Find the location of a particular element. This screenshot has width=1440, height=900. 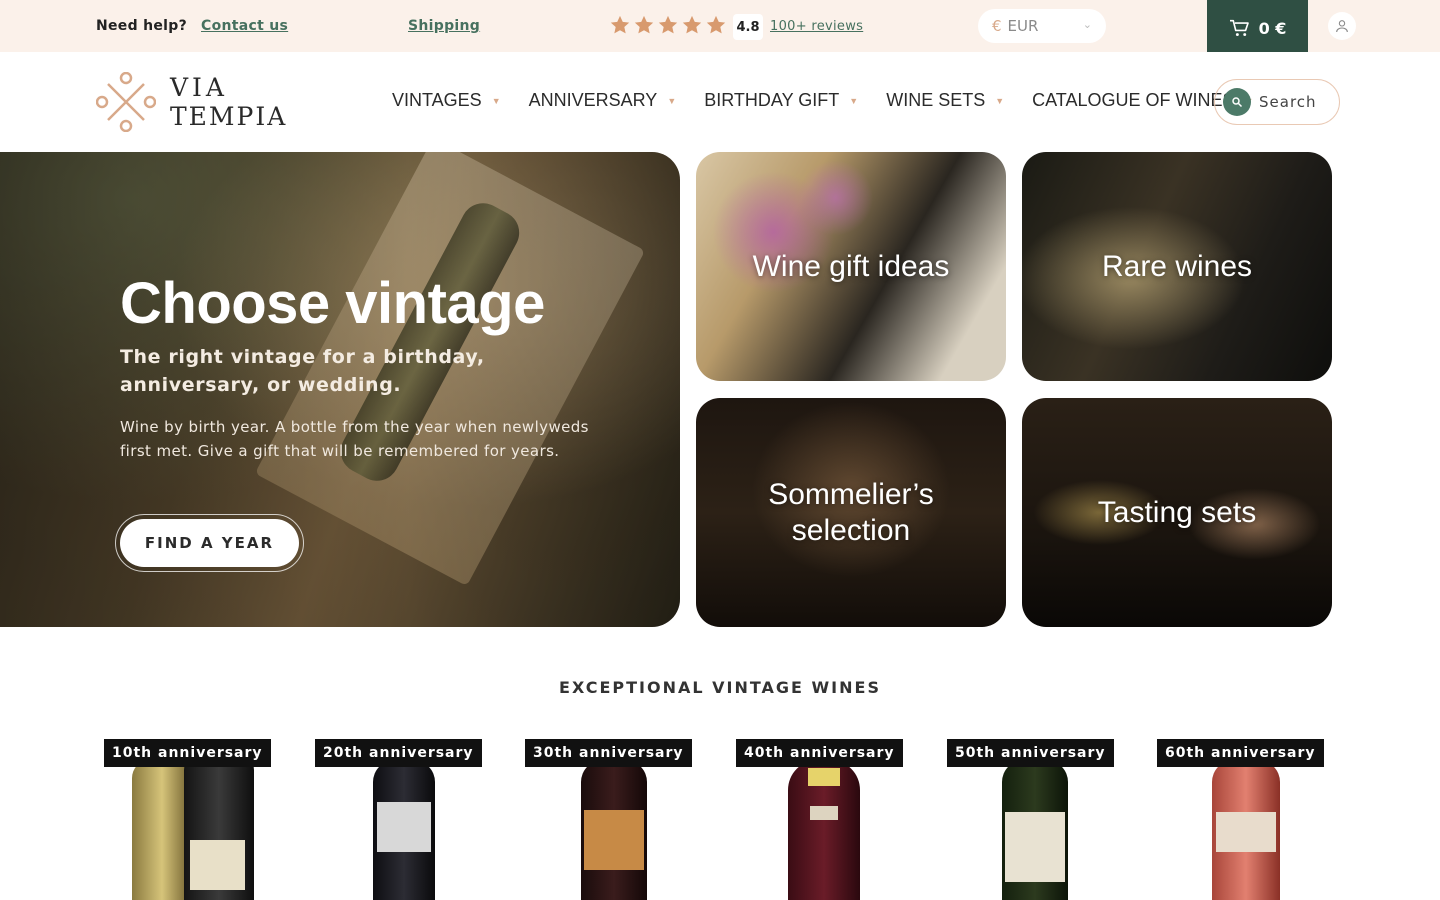

section-title: EXCEPTIONAL VINTAGE WINES is located at coordinates (720, 687).